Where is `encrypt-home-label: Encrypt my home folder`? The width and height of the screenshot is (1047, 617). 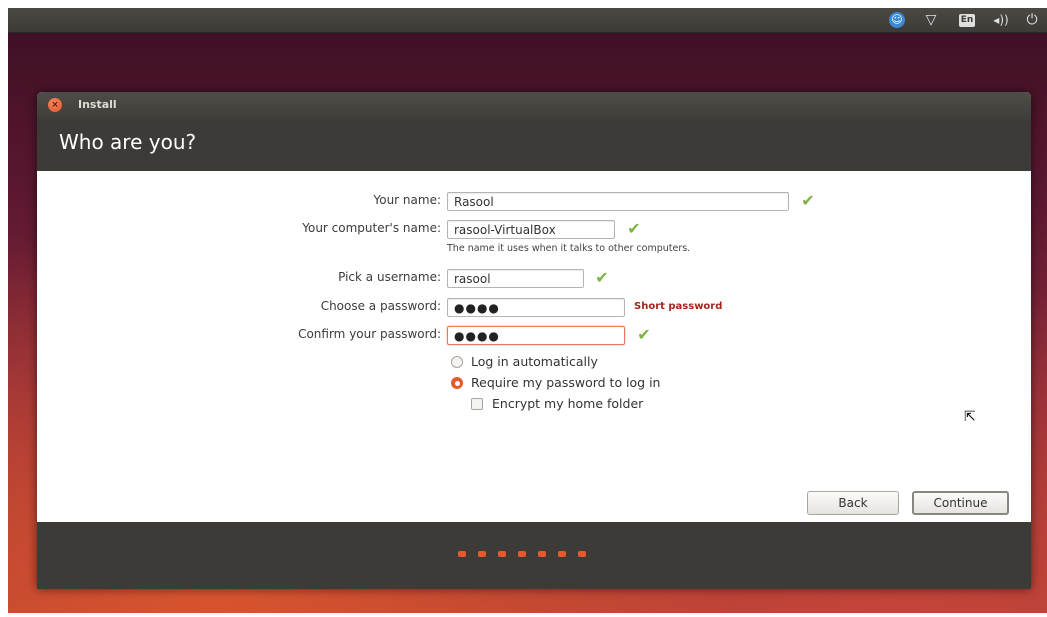 encrypt-home-label: Encrypt my home folder is located at coordinates (567, 403).